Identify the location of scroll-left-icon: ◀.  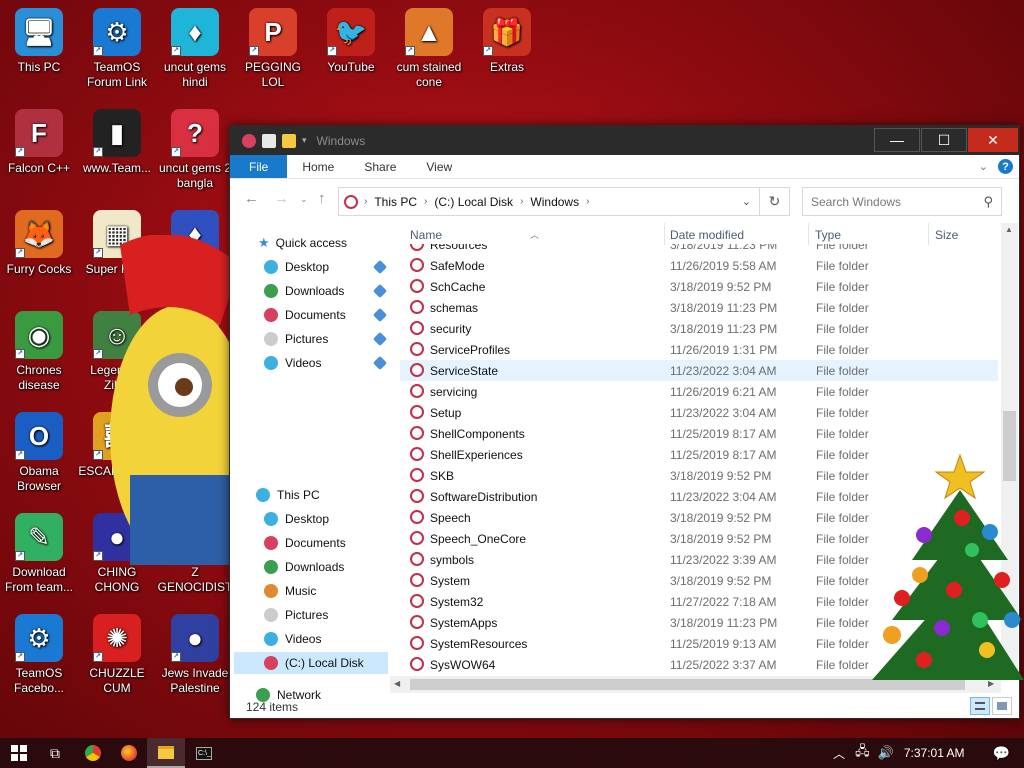
(397, 683).